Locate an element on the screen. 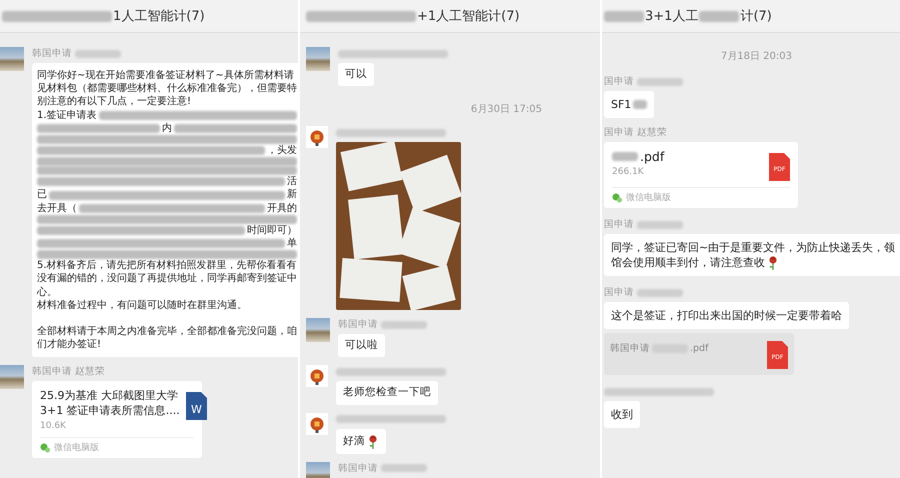 This screenshot has height=478, width=900. message-text: 这个是签证，打印出来出国的时候一定要带着哈 is located at coordinates (726, 315).